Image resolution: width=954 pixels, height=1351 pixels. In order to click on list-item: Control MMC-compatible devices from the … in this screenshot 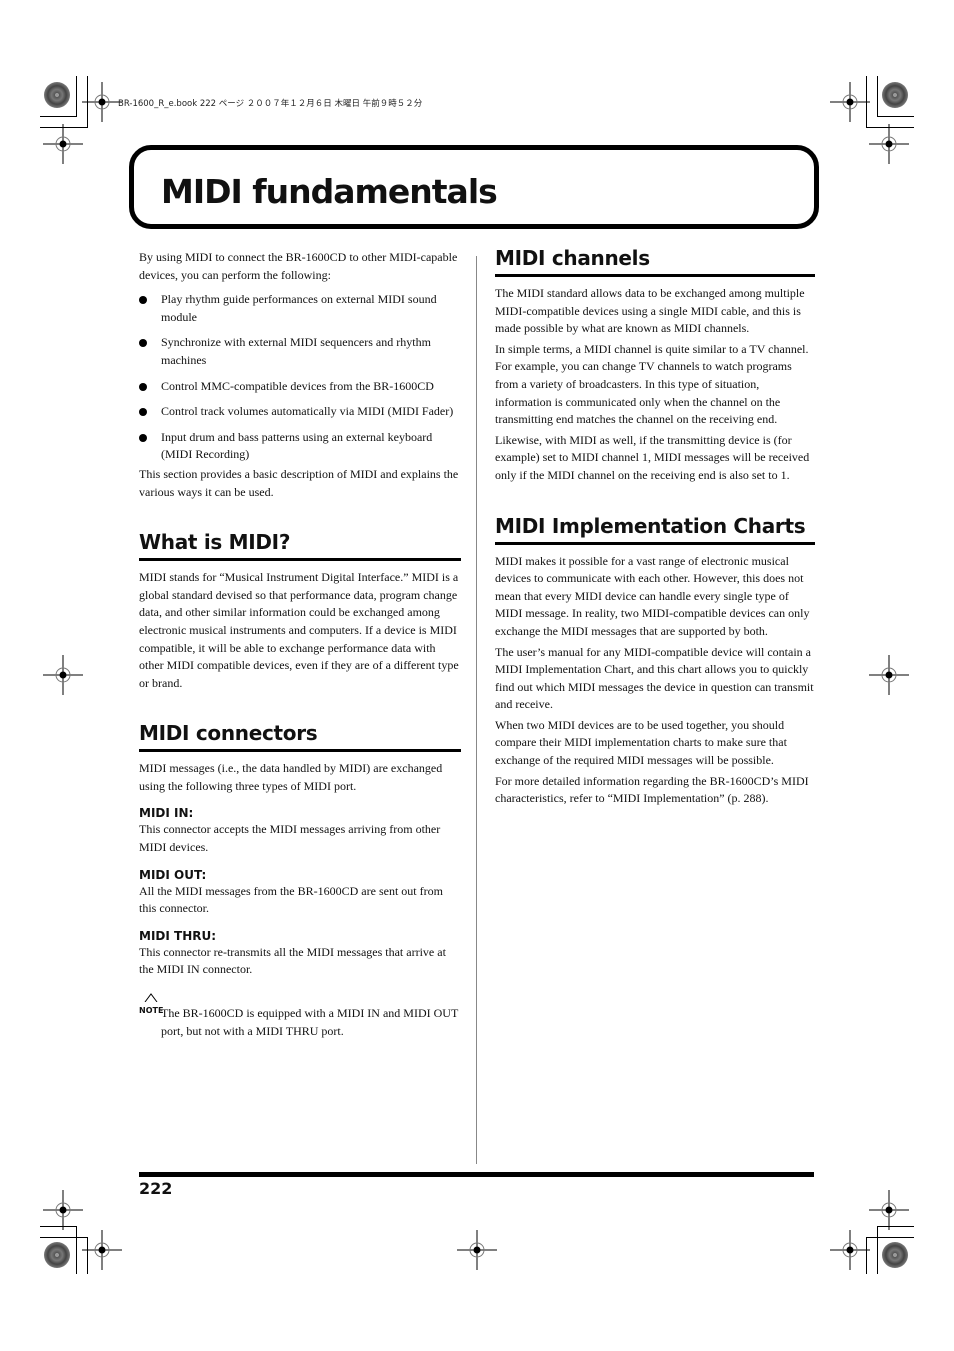, I will do `click(300, 387)`.